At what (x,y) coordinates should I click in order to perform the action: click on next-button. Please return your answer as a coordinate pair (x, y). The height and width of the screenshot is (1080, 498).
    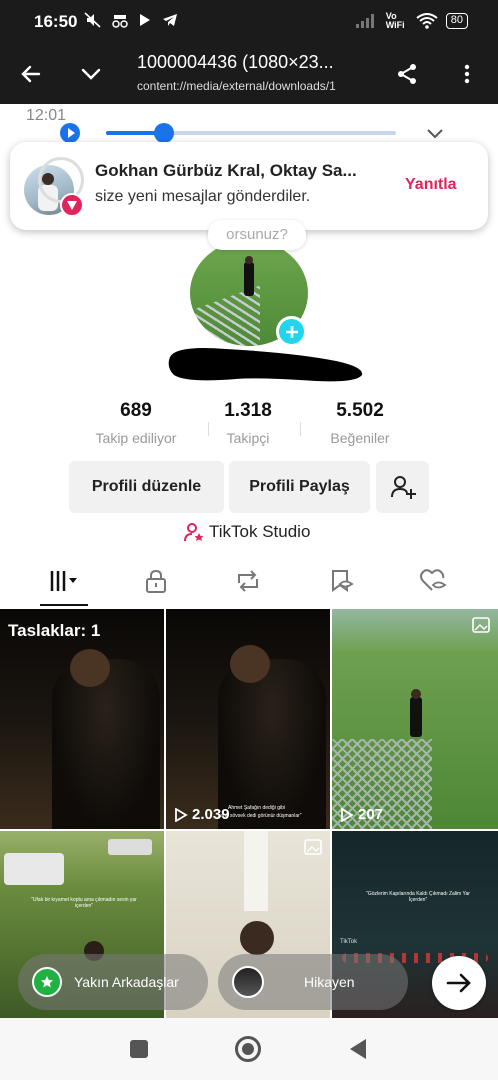
    Looking at the image, I should click on (459, 983).